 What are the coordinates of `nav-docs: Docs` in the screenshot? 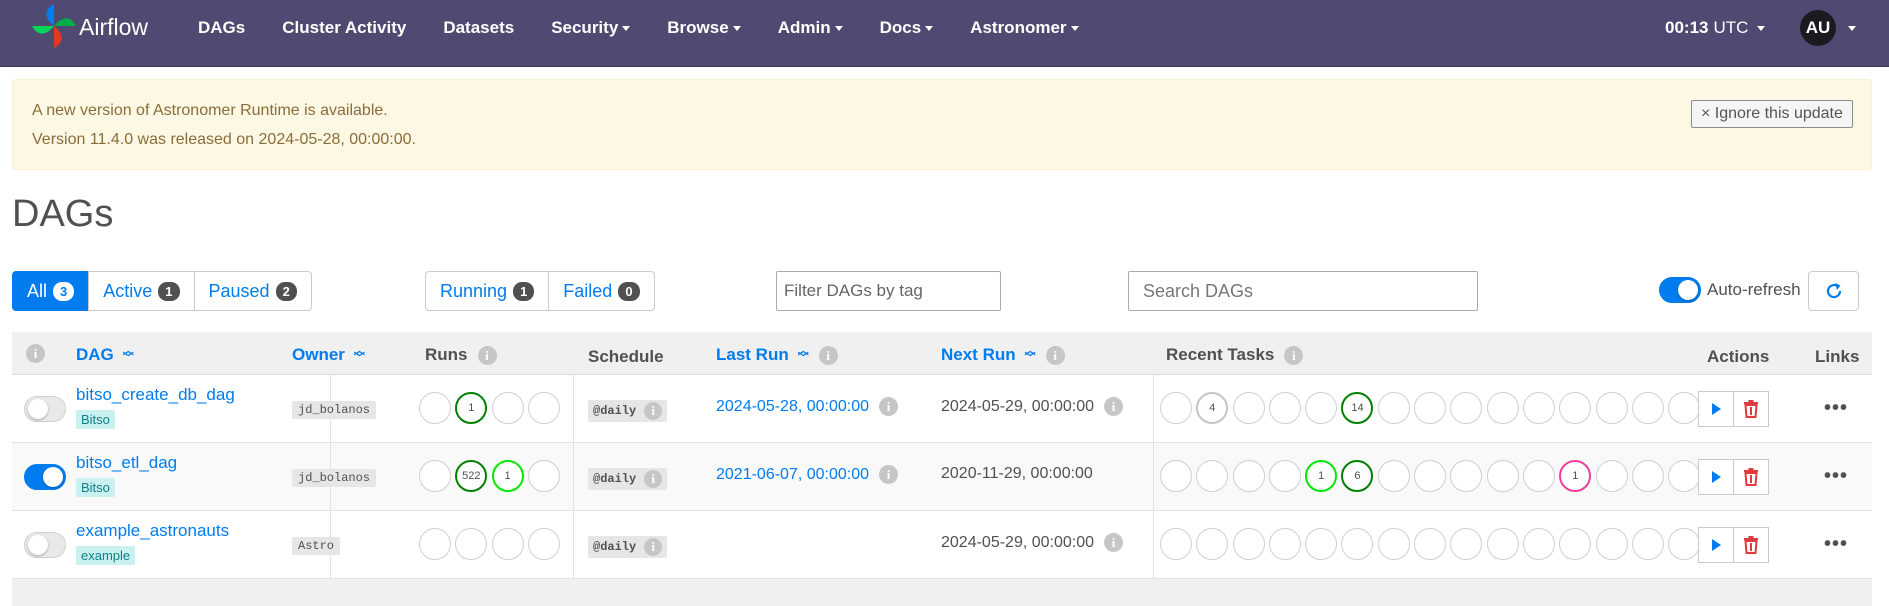 It's located at (907, 28).